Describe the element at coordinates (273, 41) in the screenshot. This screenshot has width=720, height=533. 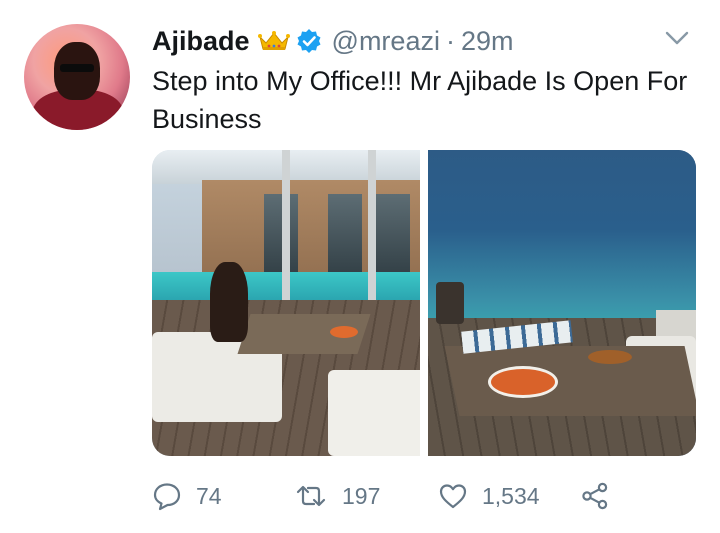
I see `crown-emoji-icon` at that location.